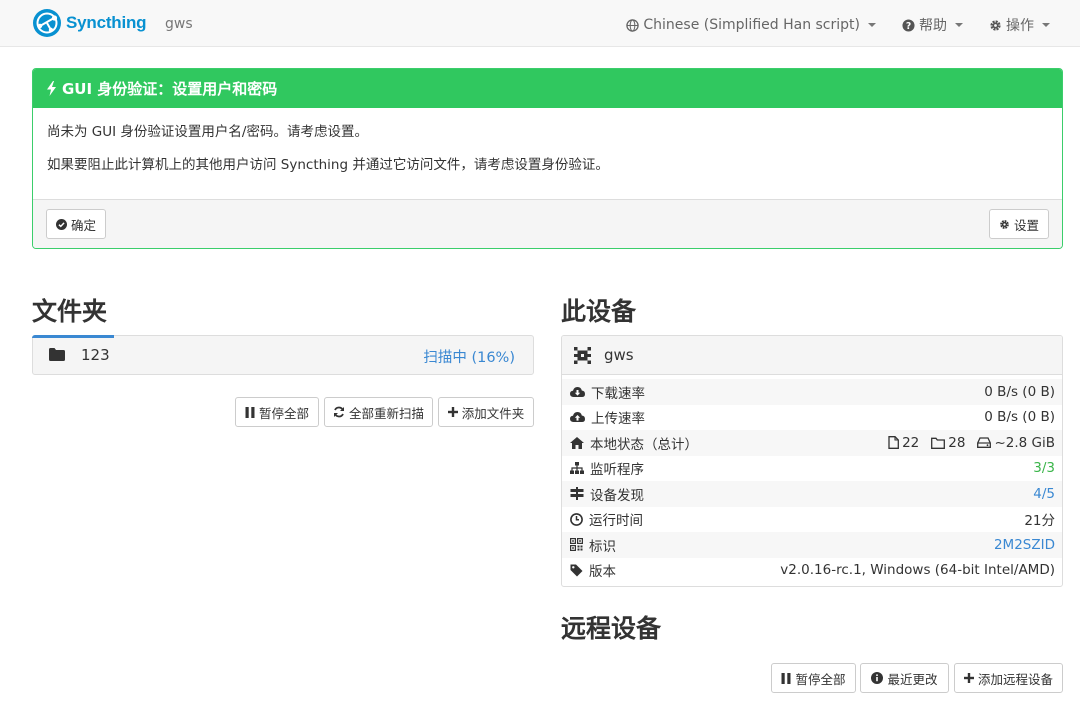 The image size is (1080, 702). Describe the element at coordinates (547, 88) in the screenshot. I see `auth-warning-header: GUI 身份验证：设置用户和密码` at that location.